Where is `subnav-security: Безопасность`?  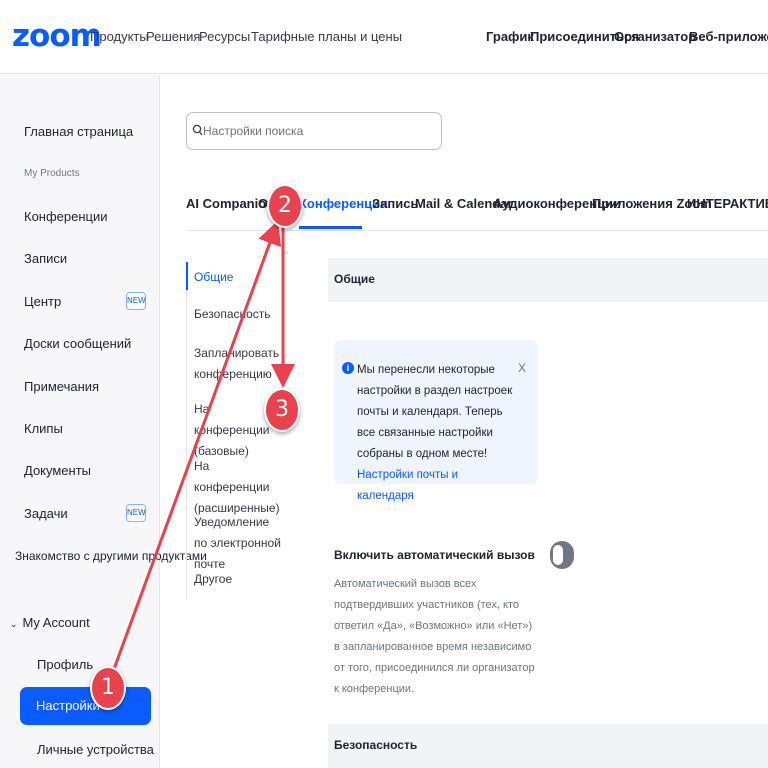 subnav-security: Безопасность is located at coordinates (239, 314).